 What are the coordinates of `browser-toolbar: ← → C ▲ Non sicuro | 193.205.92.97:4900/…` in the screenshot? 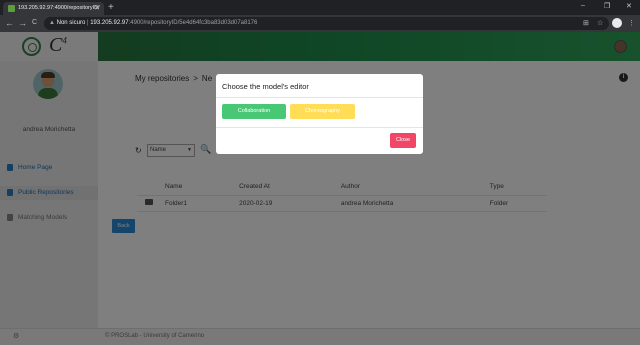 It's located at (320, 23).